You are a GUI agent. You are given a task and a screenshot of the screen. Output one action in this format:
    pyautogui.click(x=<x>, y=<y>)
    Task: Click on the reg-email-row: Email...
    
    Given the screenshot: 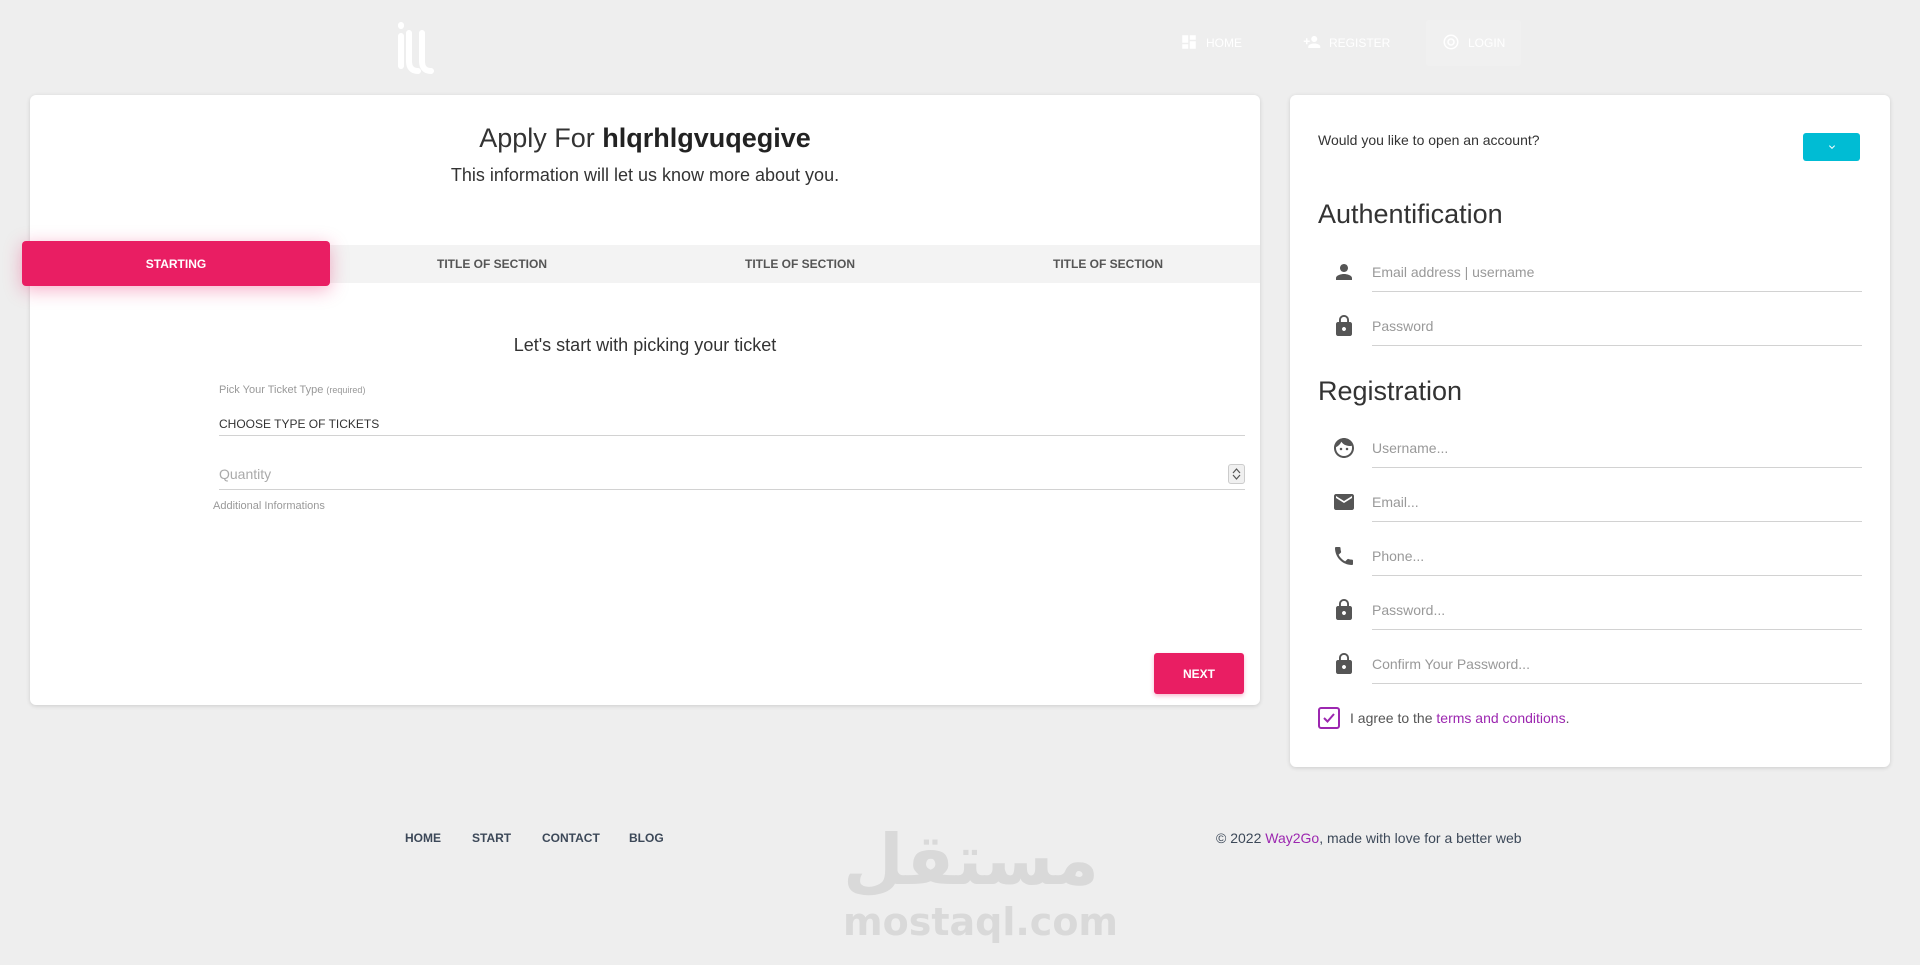 What is the action you would take?
    pyautogui.click(x=1590, y=502)
    